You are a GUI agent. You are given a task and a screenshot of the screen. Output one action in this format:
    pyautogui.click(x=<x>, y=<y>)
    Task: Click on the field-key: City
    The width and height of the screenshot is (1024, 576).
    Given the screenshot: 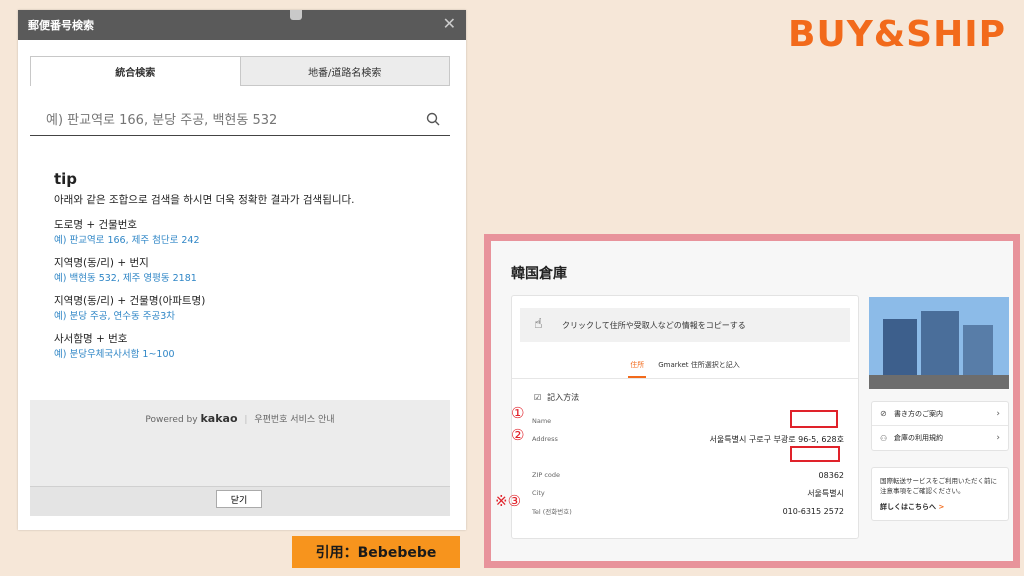 What is the action you would take?
    pyautogui.click(x=538, y=493)
    